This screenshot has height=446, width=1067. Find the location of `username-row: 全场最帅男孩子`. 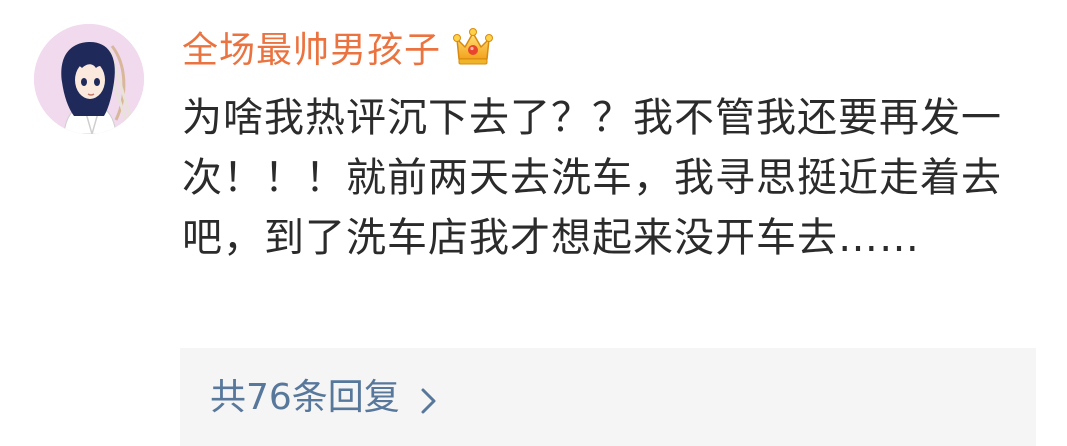

username-row: 全场最帅男孩子 is located at coordinates (338, 47).